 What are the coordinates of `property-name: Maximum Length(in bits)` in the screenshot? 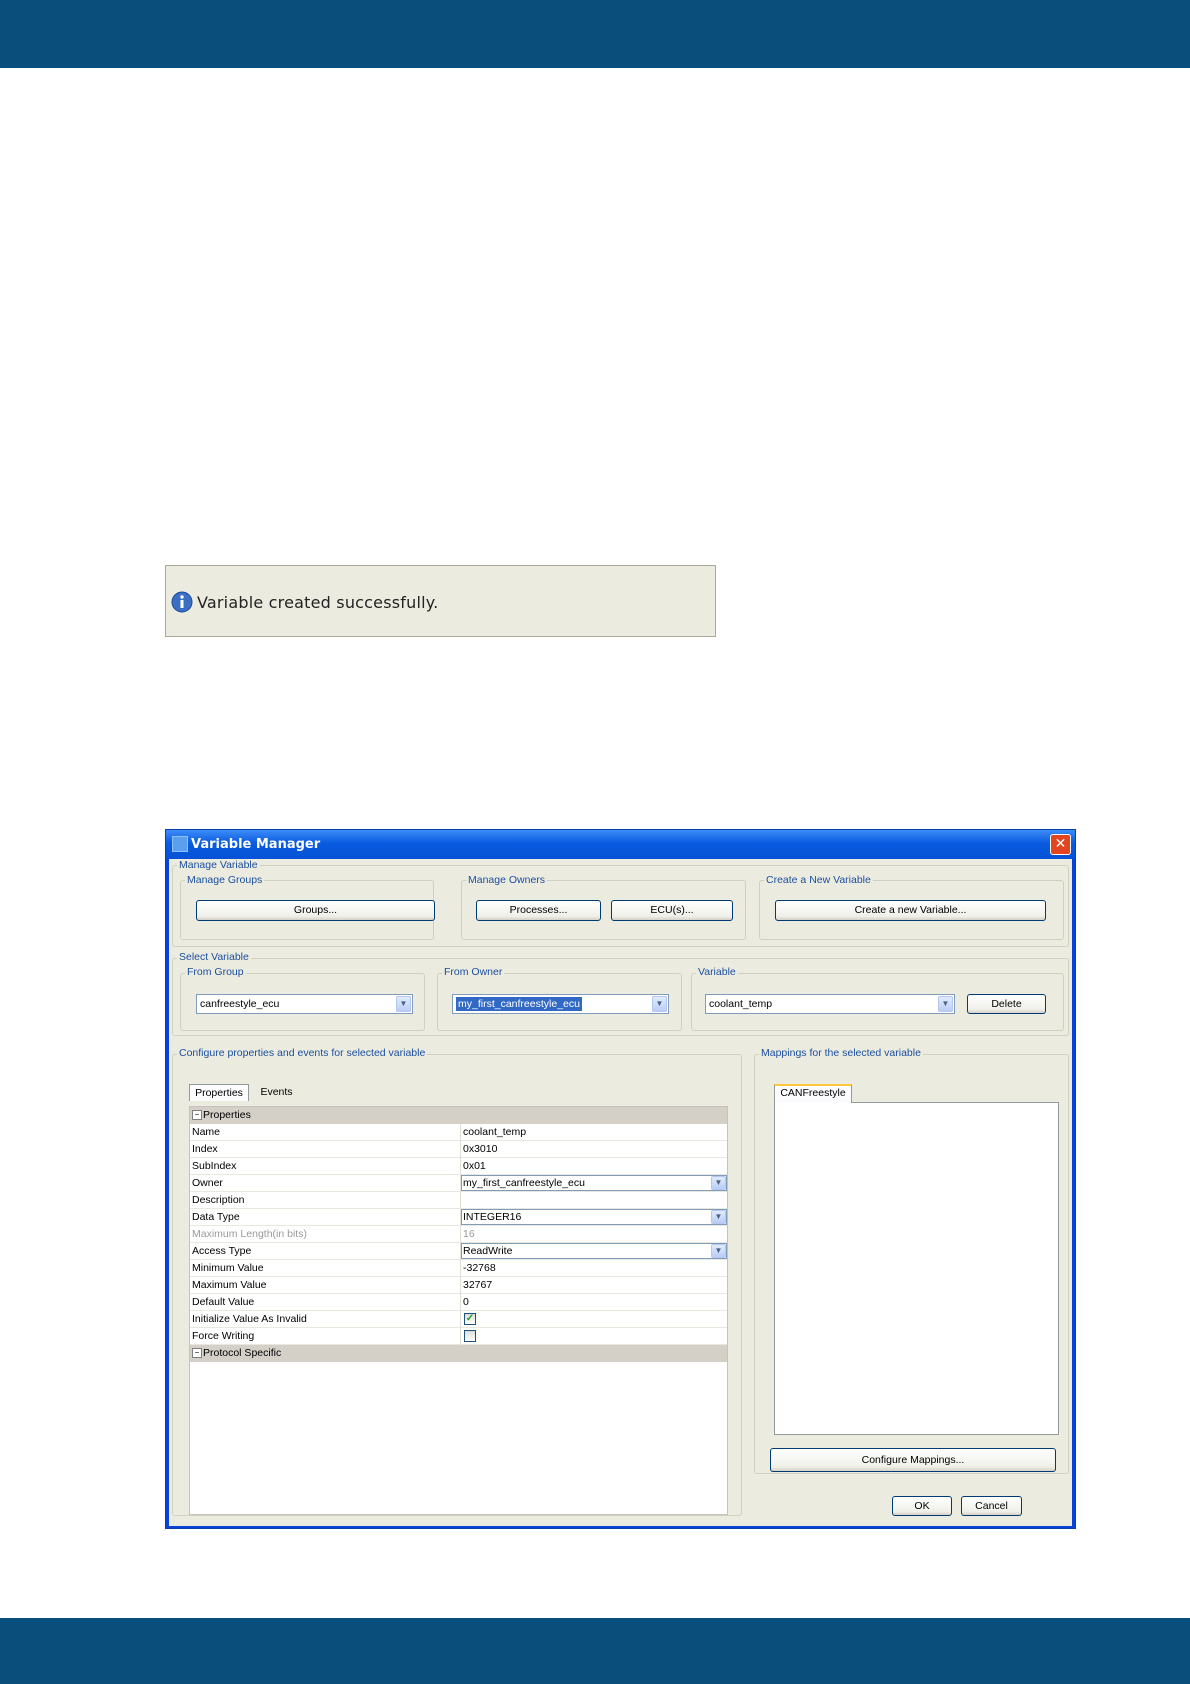 It's located at (249, 1234).